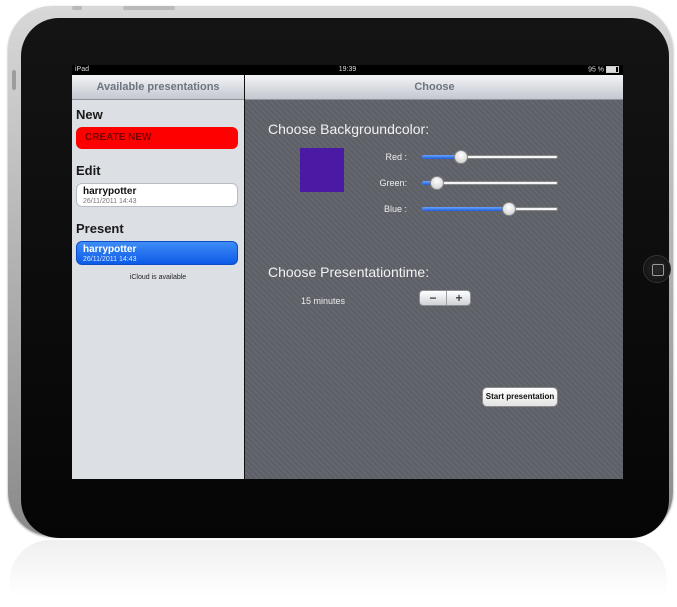 The width and height of the screenshot is (677, 607). Describe the element at coordinates (77, 8) in the screenshot. I see `sleep-button` at that location.